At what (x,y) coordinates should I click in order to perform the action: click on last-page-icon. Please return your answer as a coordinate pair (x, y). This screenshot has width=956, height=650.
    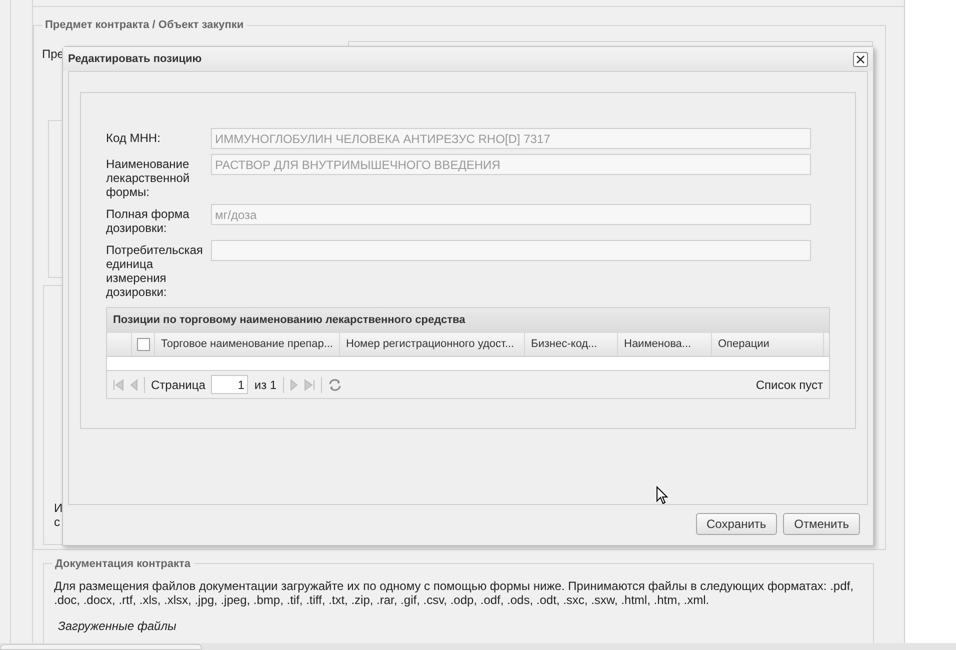
    Looking at the image, I should click on (309, 384).